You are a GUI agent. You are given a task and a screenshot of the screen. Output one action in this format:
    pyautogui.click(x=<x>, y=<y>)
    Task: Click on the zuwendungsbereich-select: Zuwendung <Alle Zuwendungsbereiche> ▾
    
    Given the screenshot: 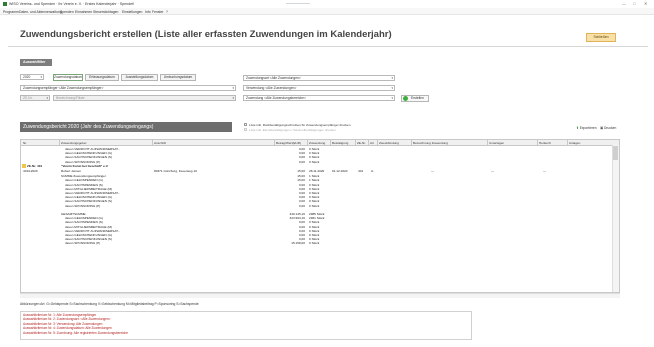 What is the action you would take?
    pyautogui.click(x=319, y=98)
    